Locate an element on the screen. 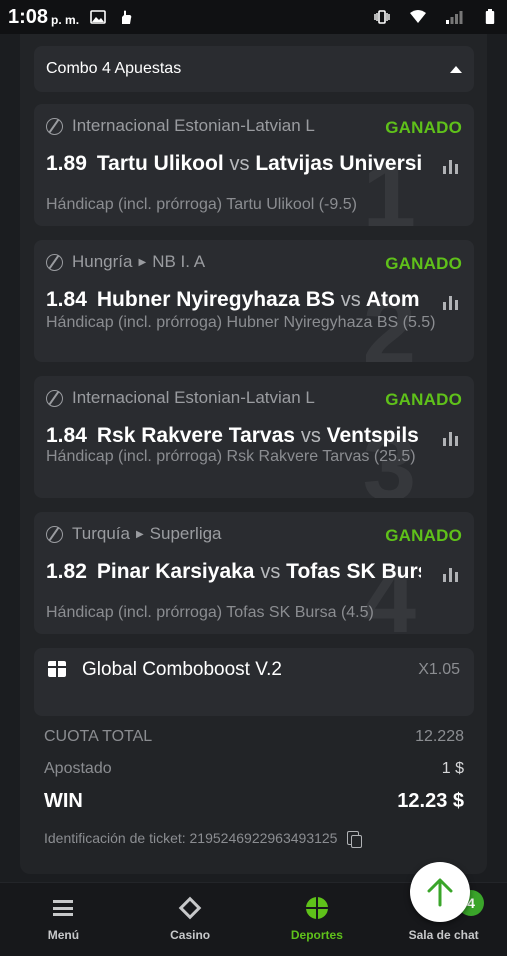 Image resolution: width=507 pixels, height=956 pixels. bet-line: 1.84 Rsk Rakvere Tarvas vs Ventspils is located at coordinates (233, 436).